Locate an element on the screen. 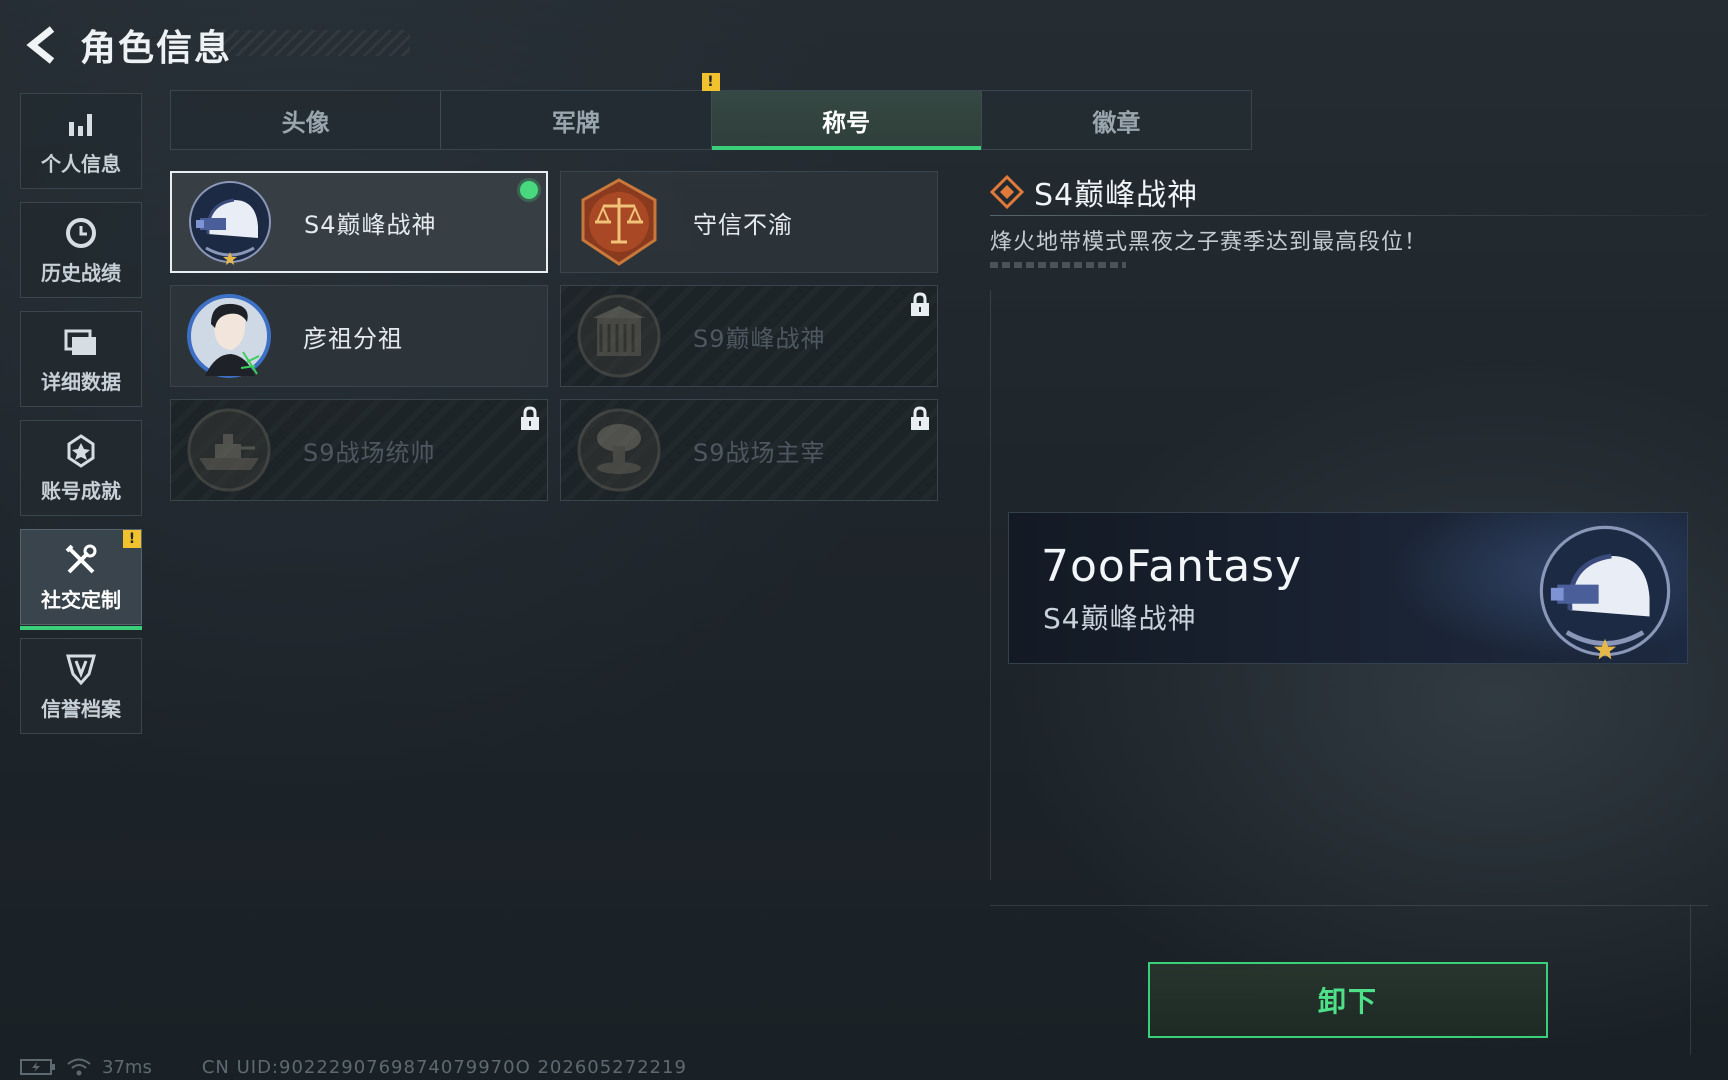 The image size is (1728, 1080). sidebar-item-achievements: 账号成就 is located at coordinates (81, 468).